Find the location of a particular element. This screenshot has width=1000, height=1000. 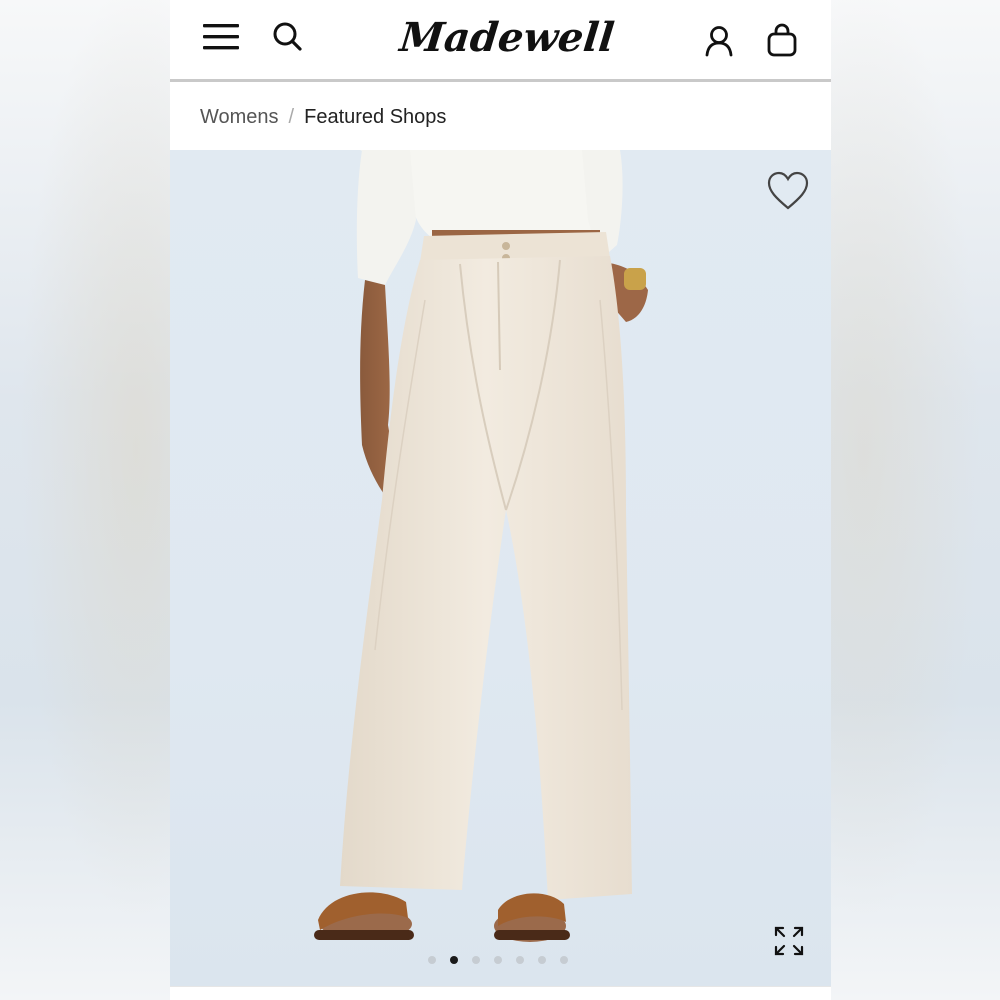

breadcrumb: Womens / Featured Shops is located at coordinates (500, 117).